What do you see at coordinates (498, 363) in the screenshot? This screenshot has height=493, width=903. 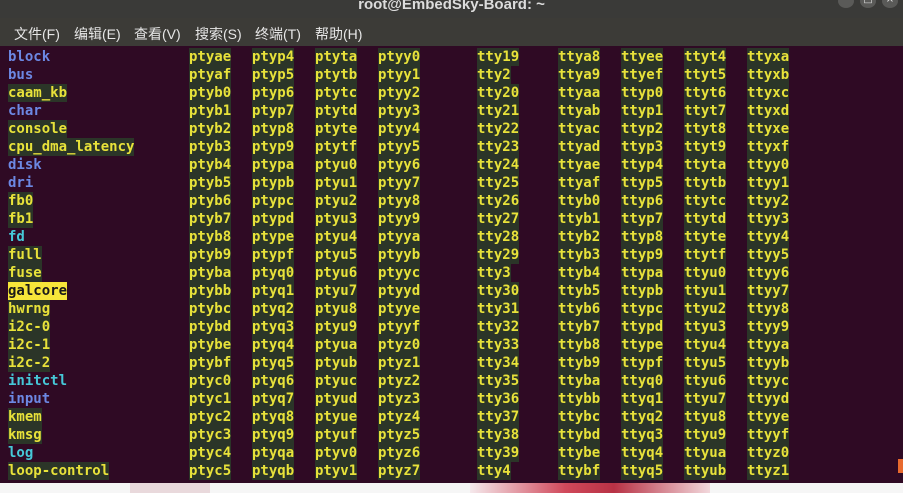 I see `dev-entry: tty34` at bounding box center [498, 363].